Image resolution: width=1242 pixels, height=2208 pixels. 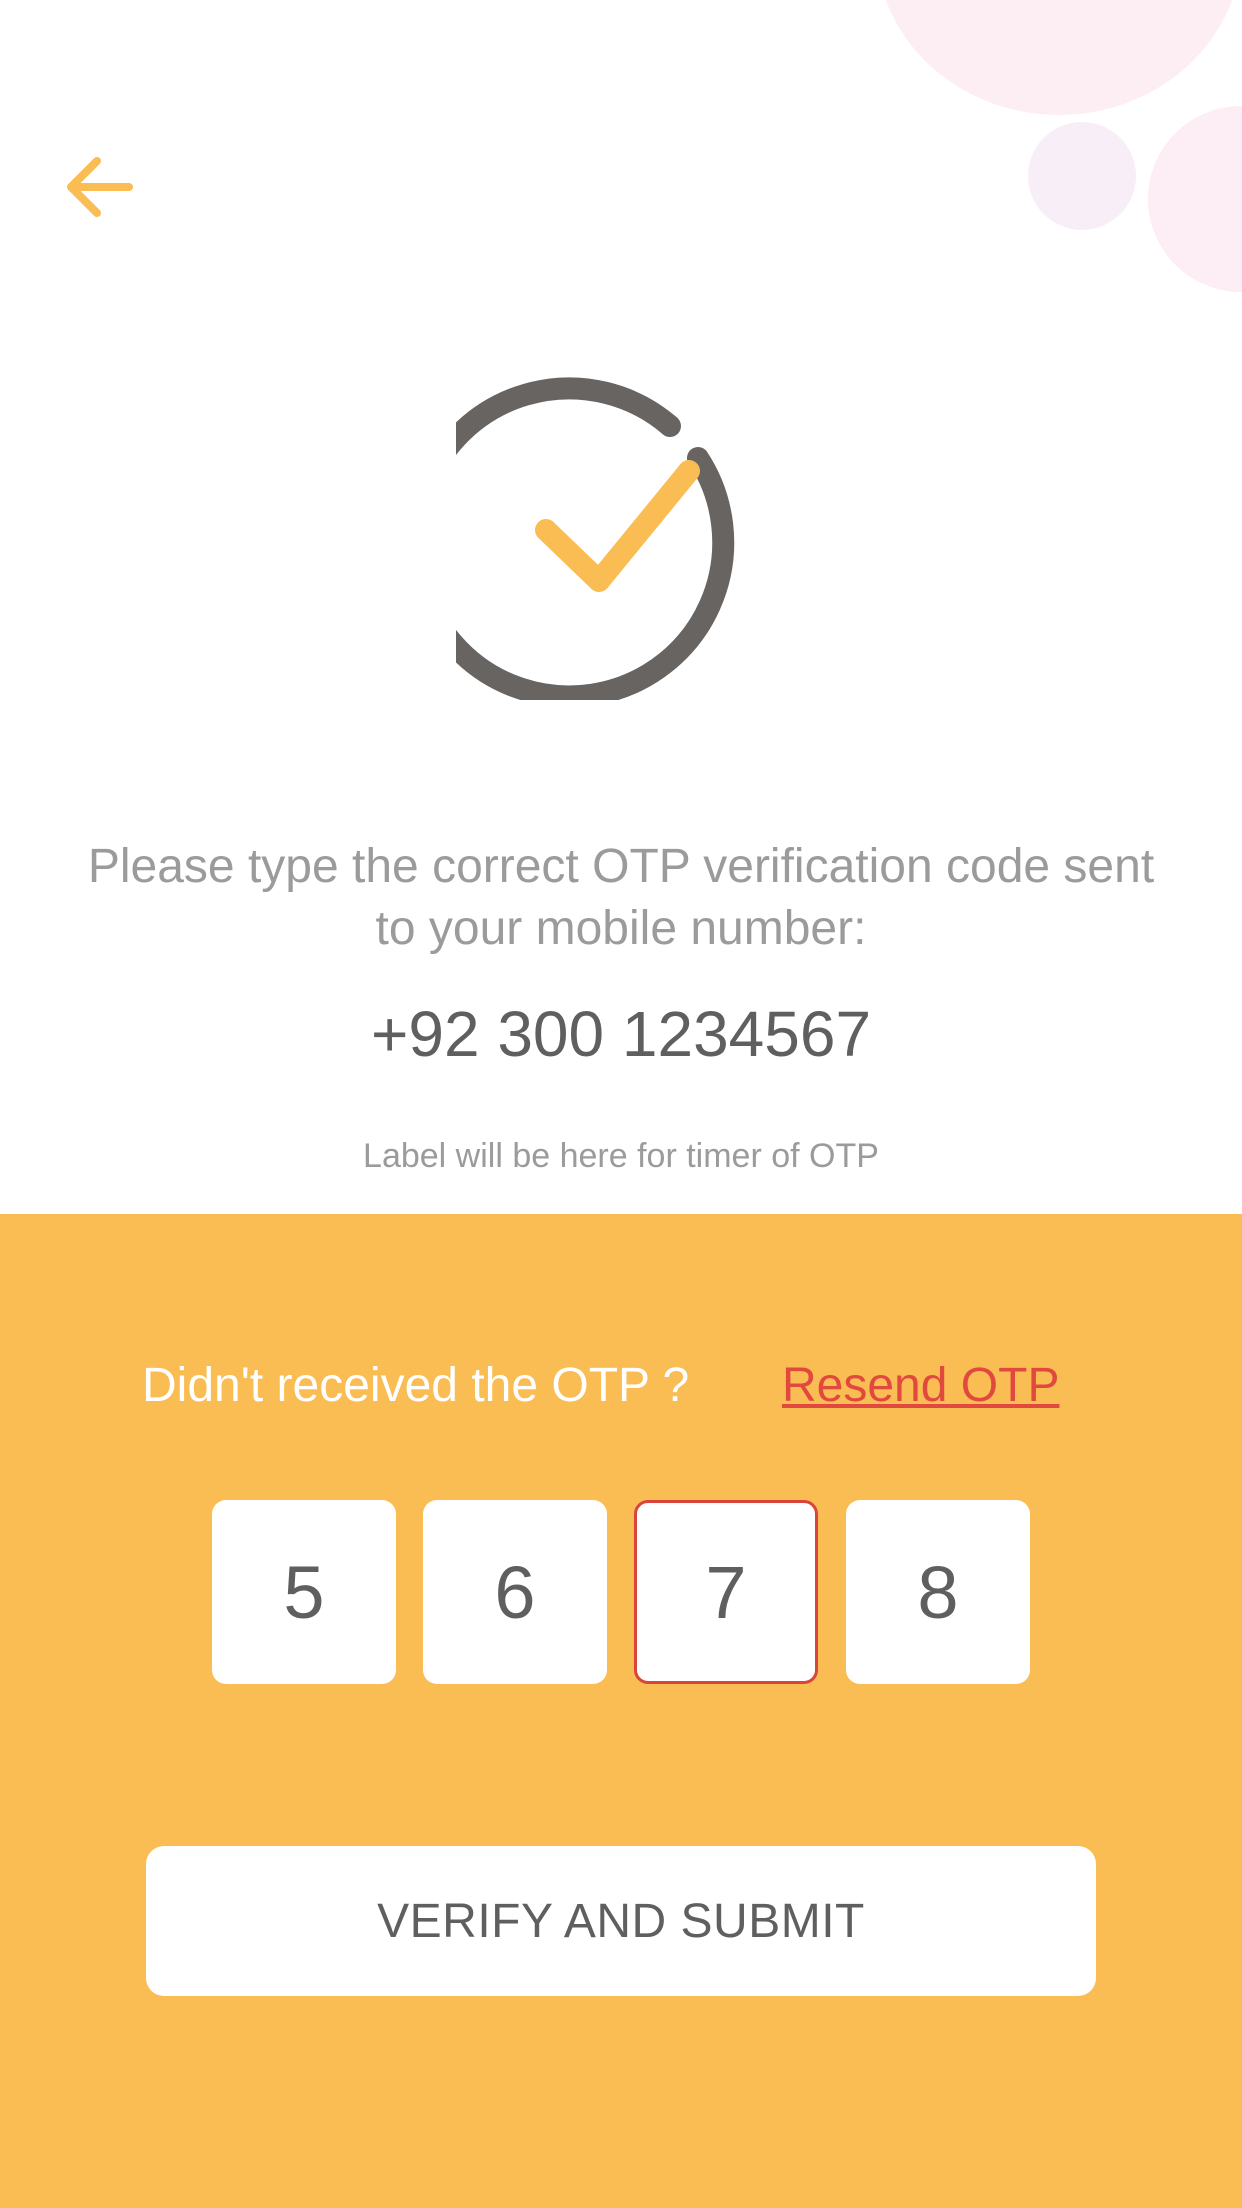 I want to click on resend-row: Didn't received the OTP ? Resend OTP, so click(x=621, y=1386).